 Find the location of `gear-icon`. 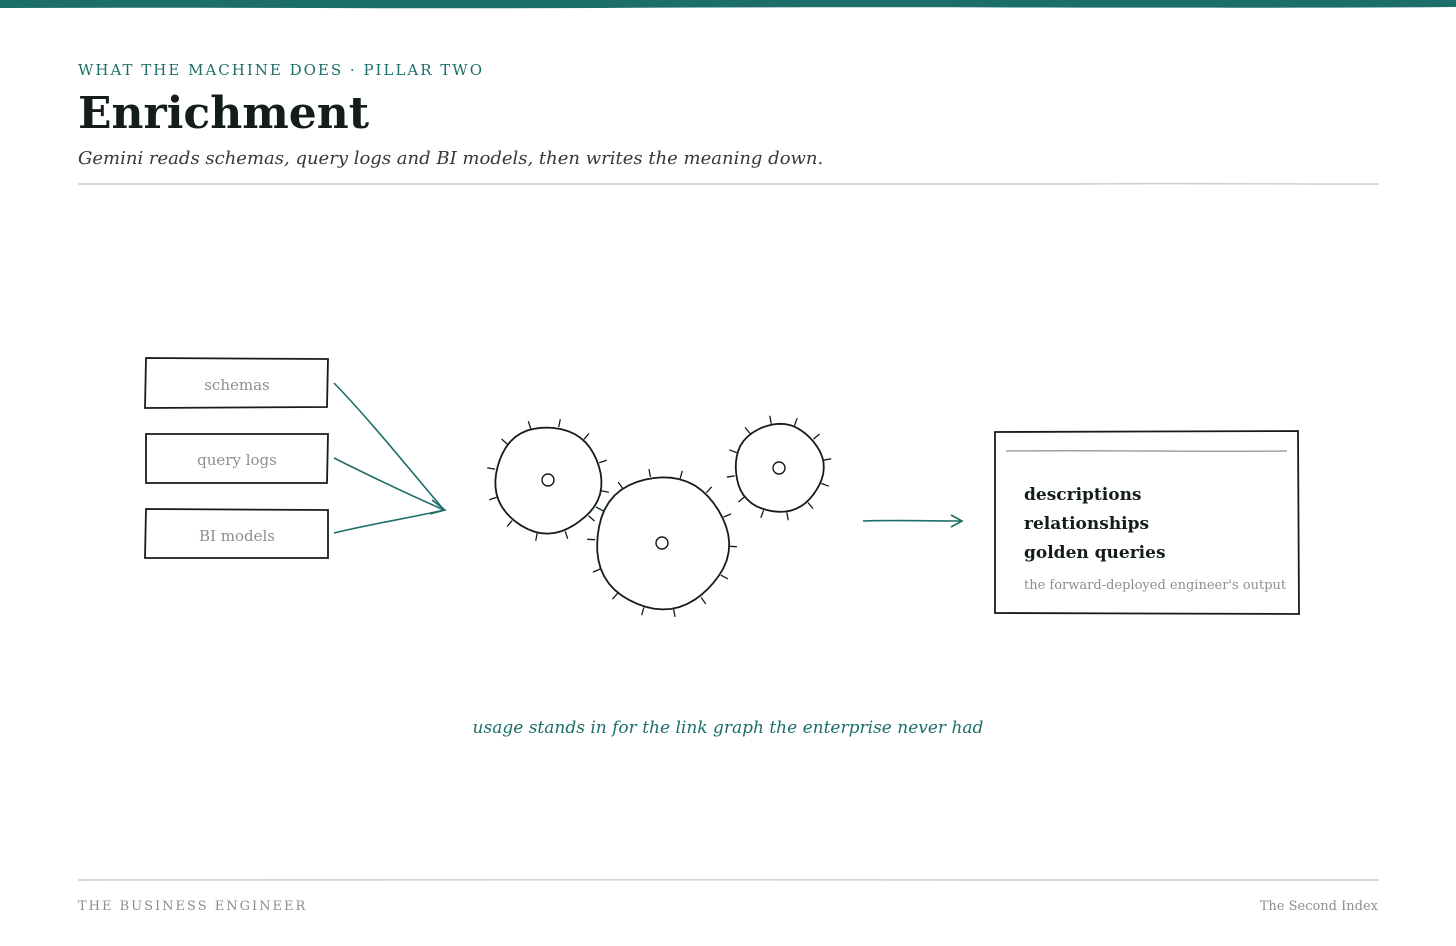

gear-icon is located at coordinates (659, 516).